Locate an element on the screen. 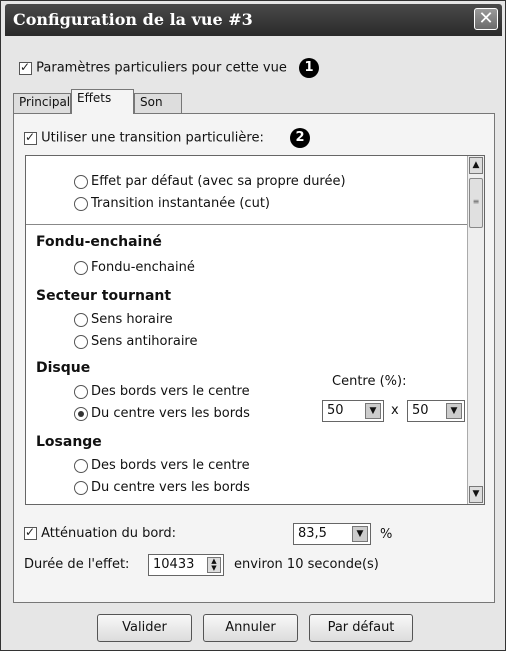 The width and height of the screenshot is (506, 651). validate-button-label: Valider is located at coordinates (144, 627).